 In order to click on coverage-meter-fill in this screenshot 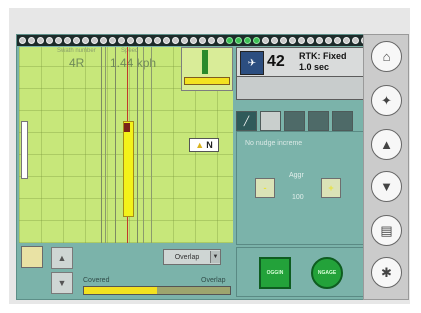, I will do `click(120, 290)`.